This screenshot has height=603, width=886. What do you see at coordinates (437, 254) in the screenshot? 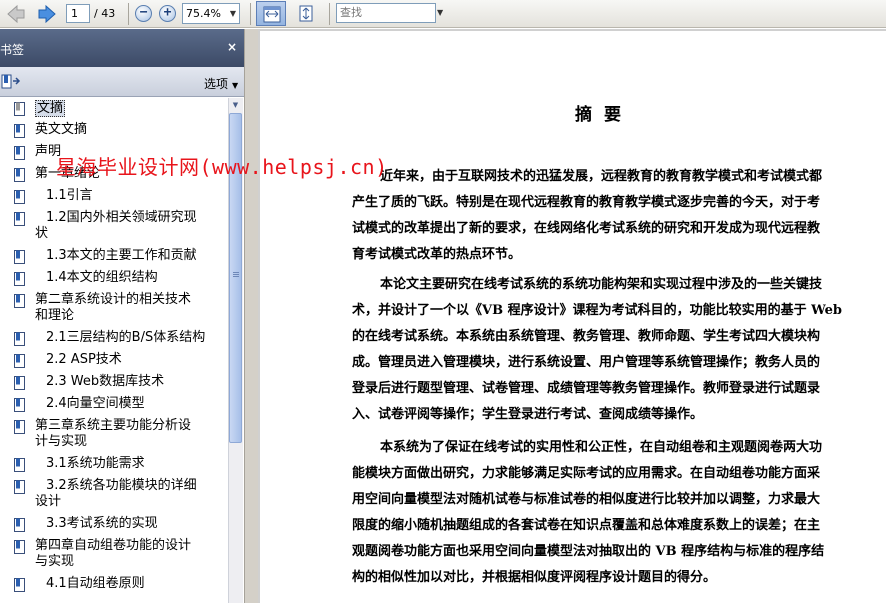
I see `paragraph-line: 育考试模式改革的热点环节。` at bounding box center [437, 254].